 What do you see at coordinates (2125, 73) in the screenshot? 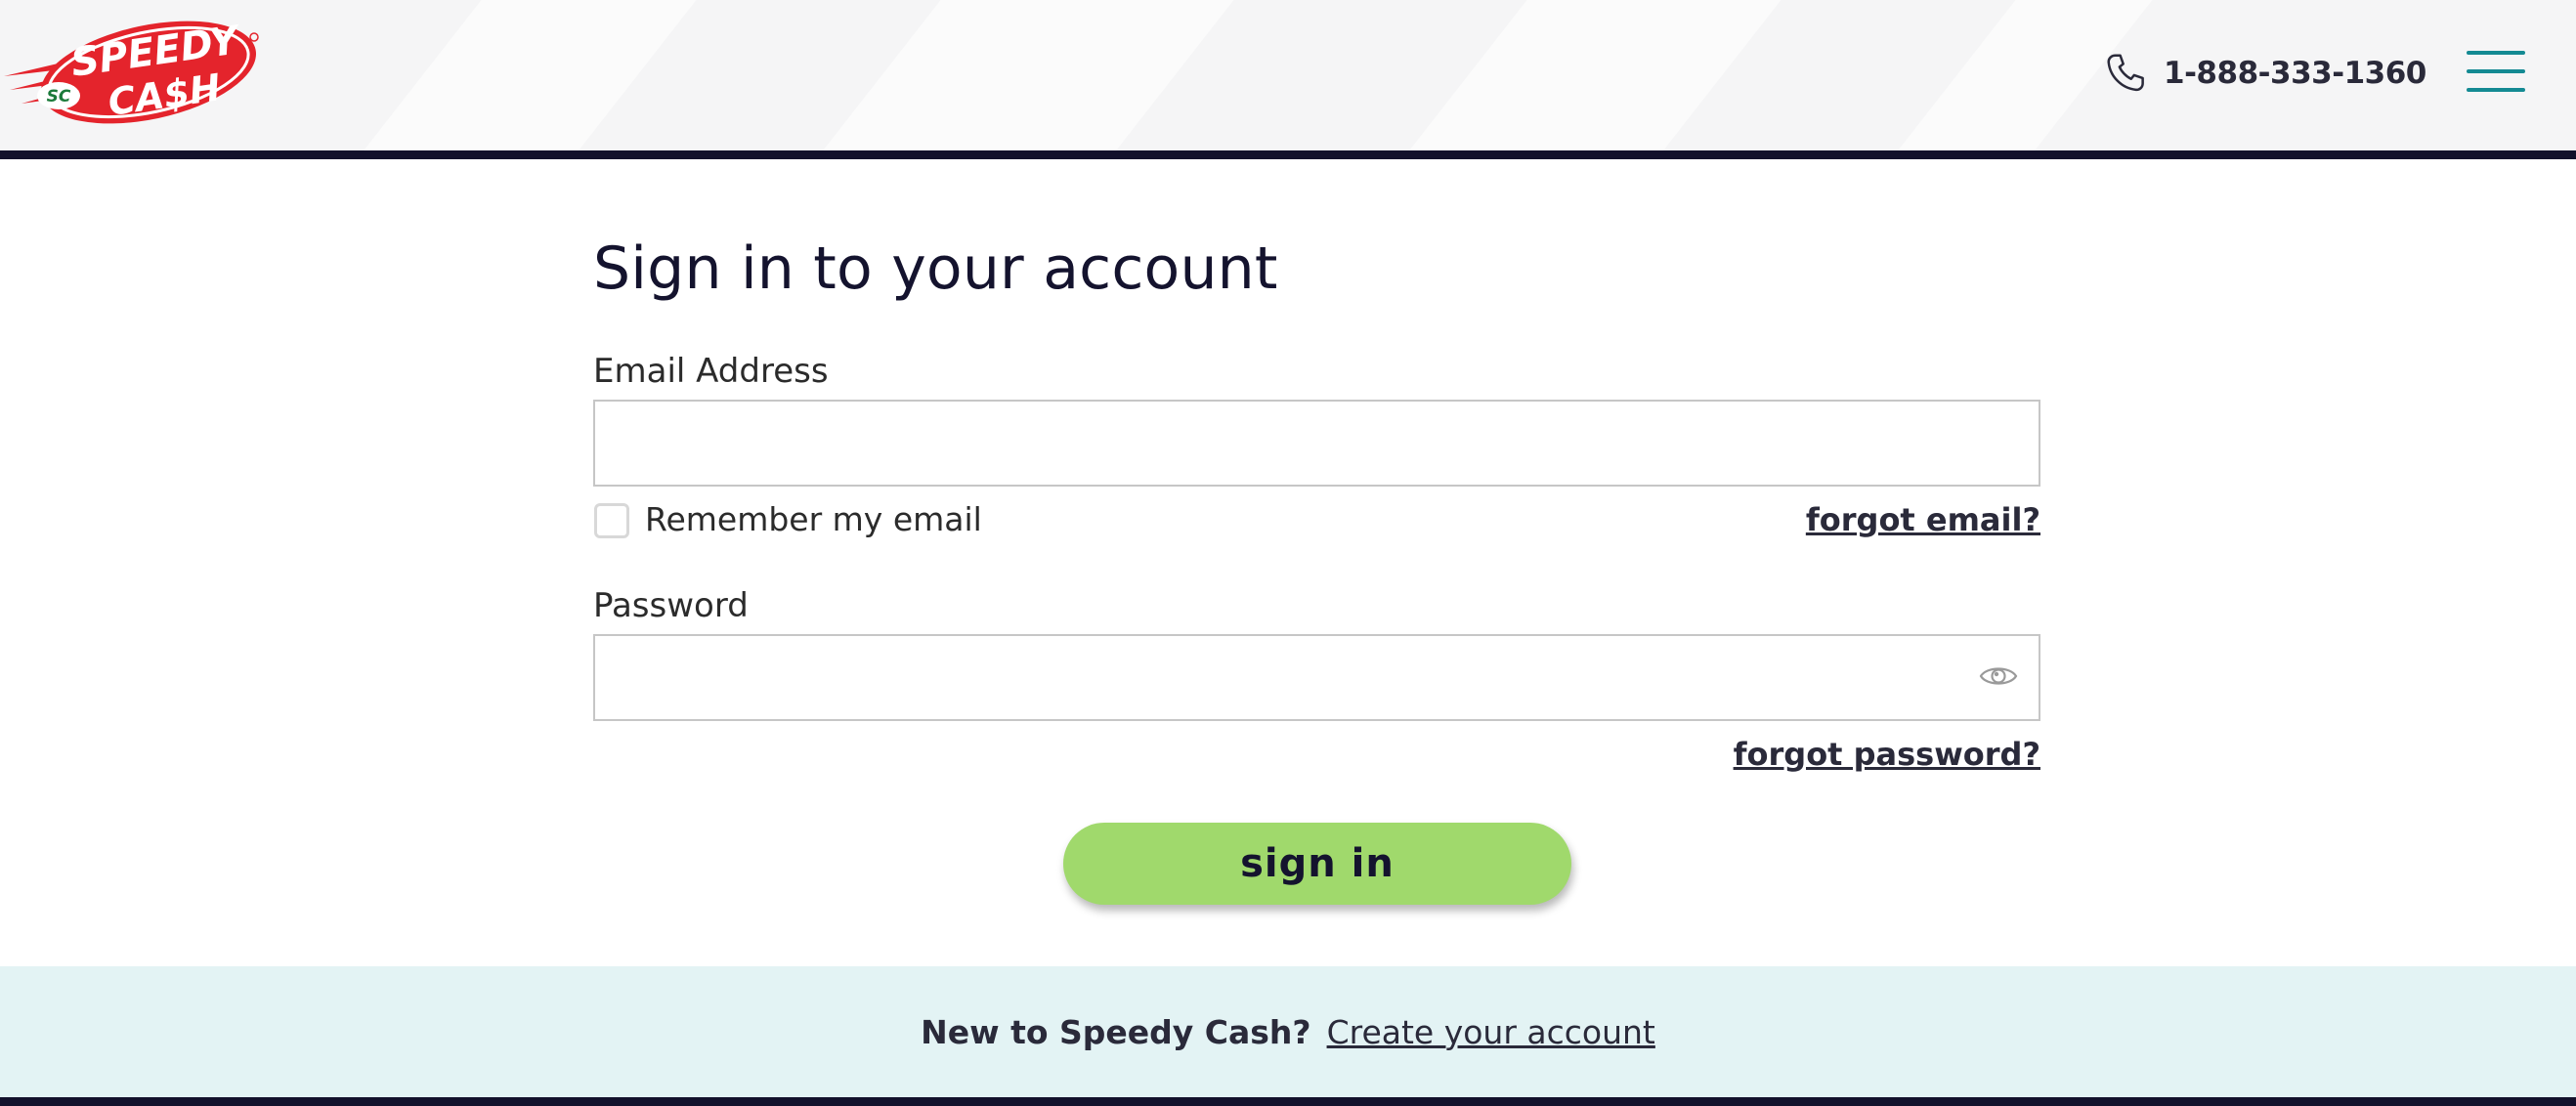
I see `phone-icon` at bounding box center [2125, 73].